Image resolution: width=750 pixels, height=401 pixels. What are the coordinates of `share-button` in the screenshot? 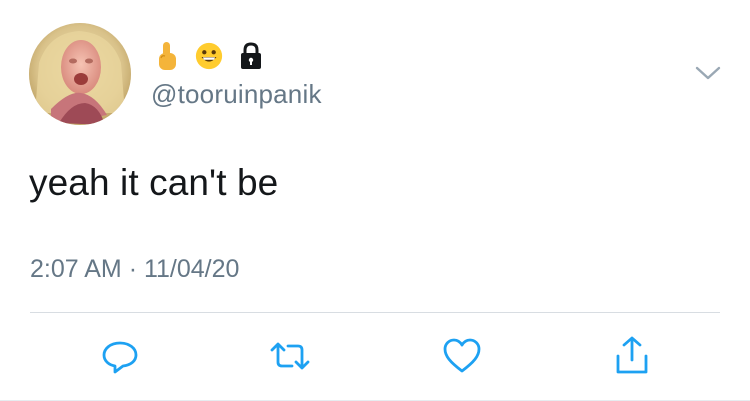 It's located at (632, 356).